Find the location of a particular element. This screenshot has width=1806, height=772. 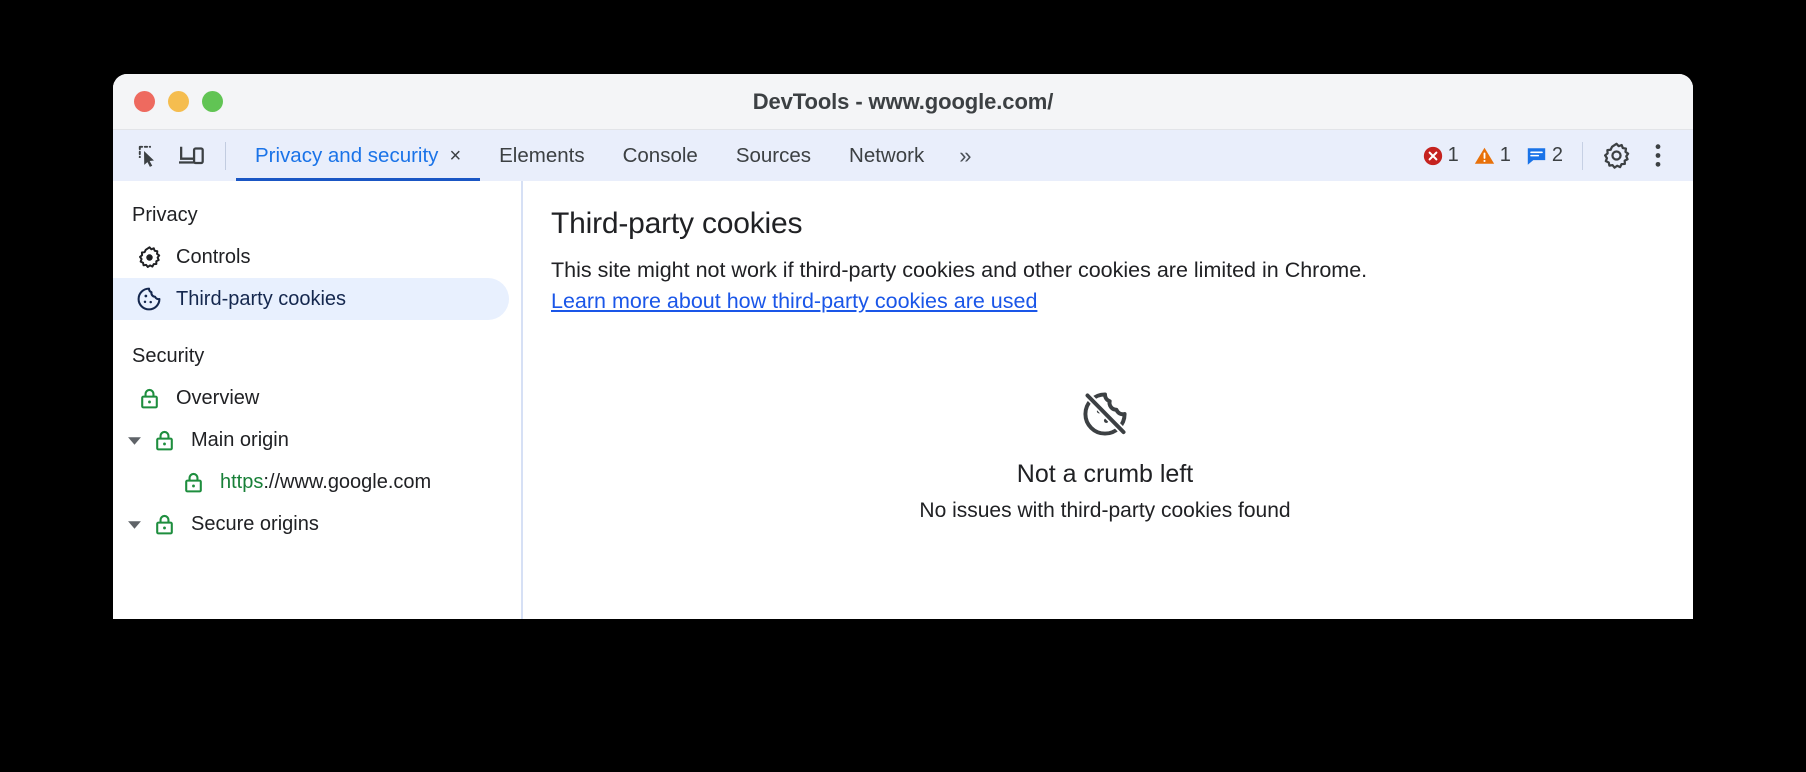

tab-elements: Elements is located at coordinates (541, 155).